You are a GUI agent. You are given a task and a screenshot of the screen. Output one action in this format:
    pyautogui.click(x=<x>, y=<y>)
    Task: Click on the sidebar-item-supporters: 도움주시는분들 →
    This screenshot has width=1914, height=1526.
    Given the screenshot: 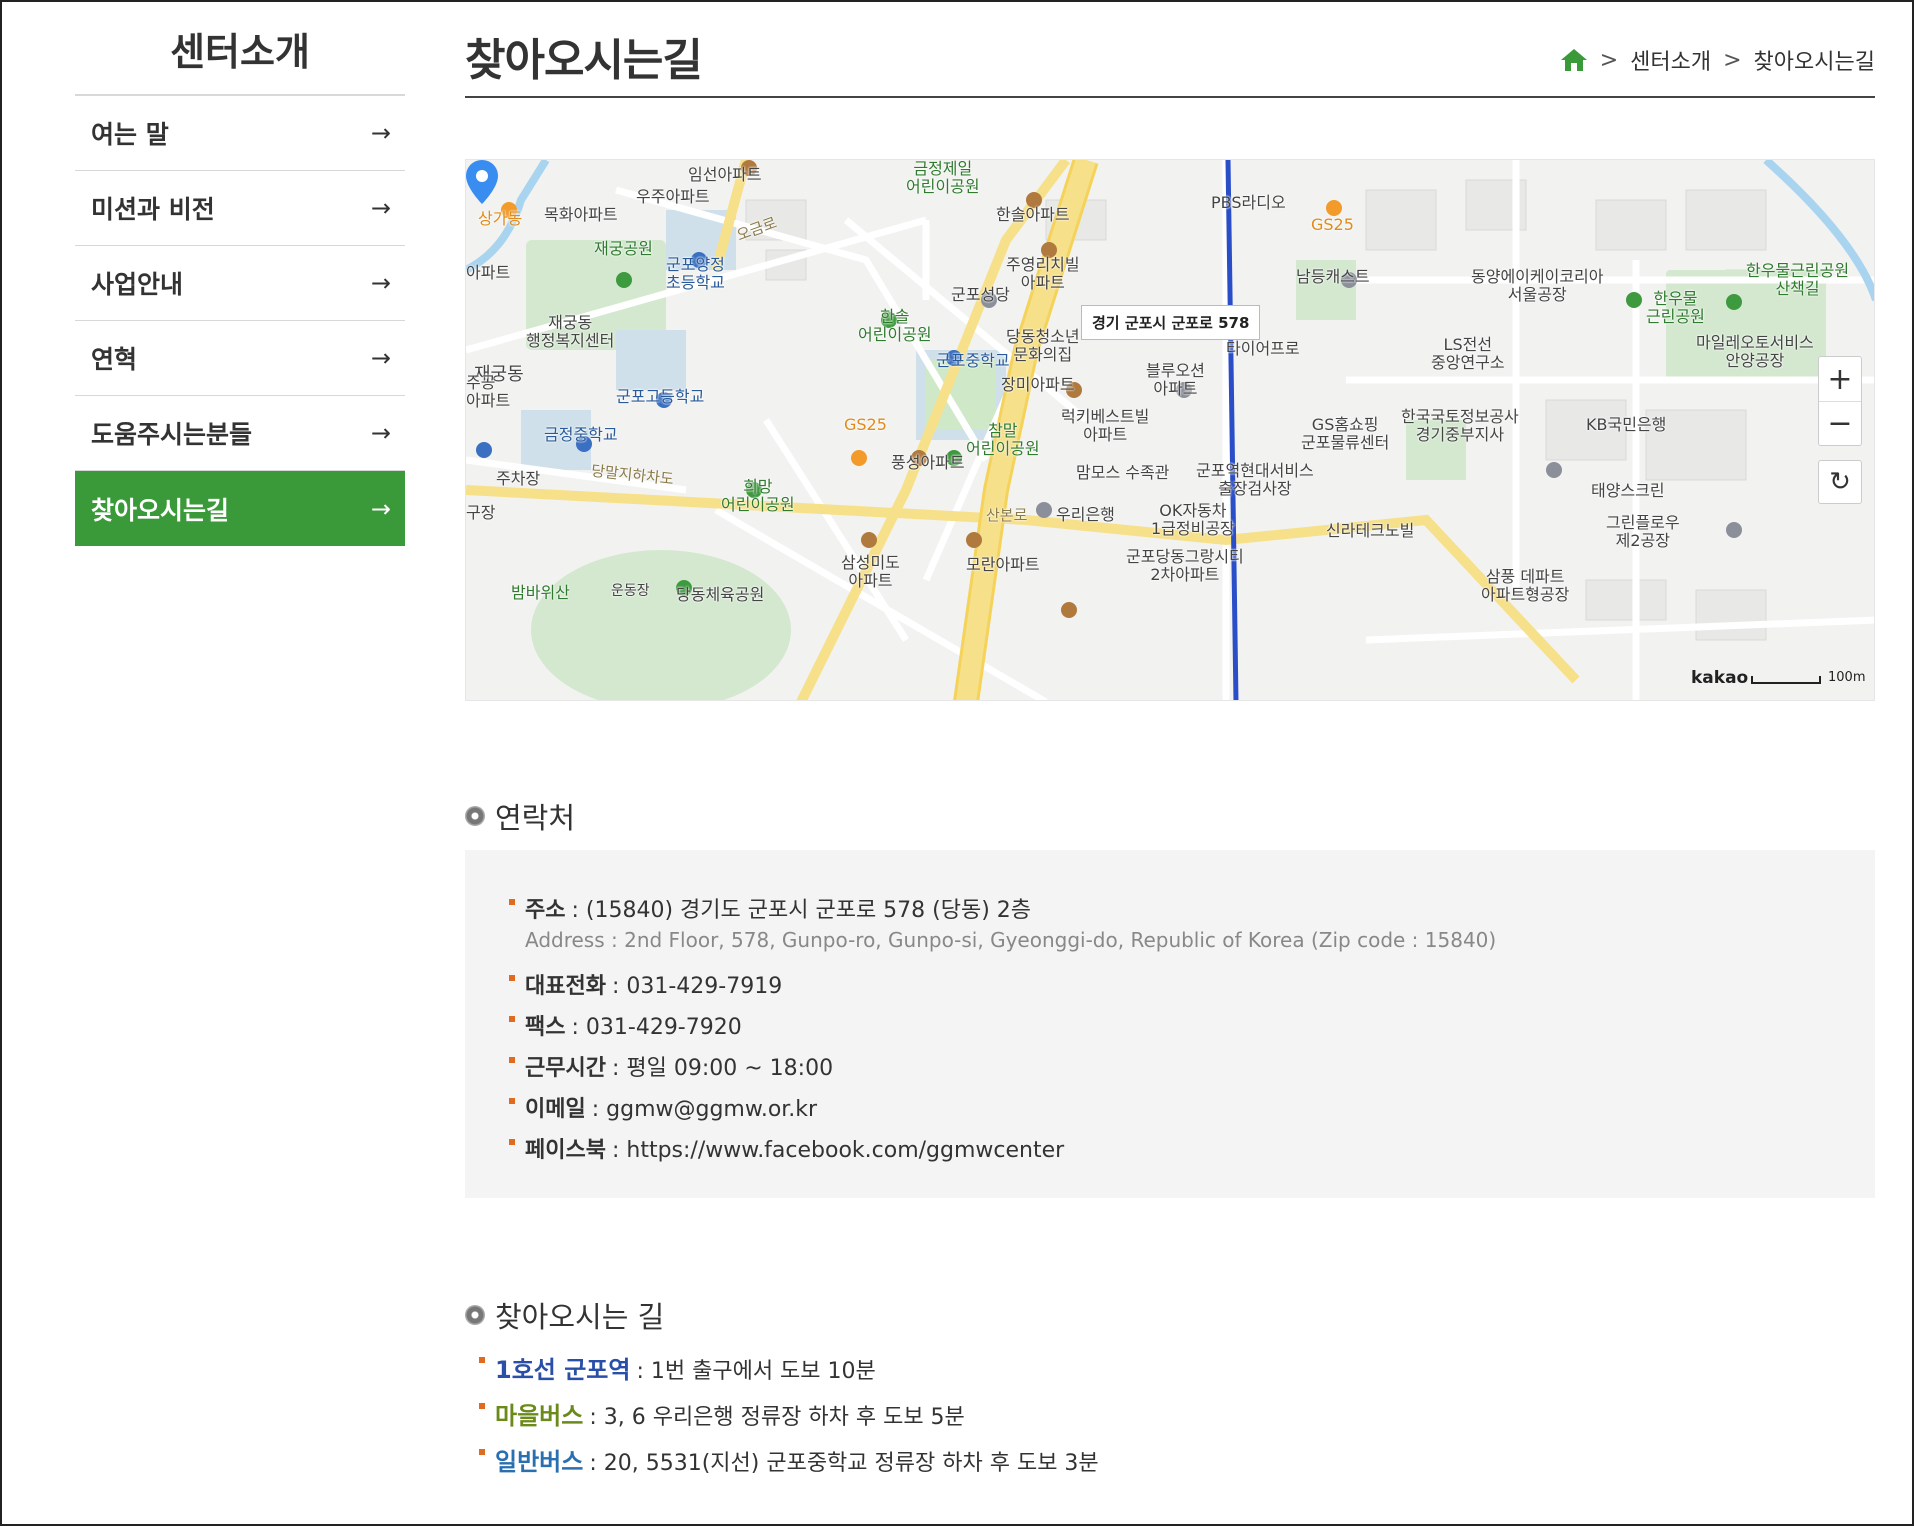 What is the action you would take?
    pyautogui.click(x=240, y=433)
    